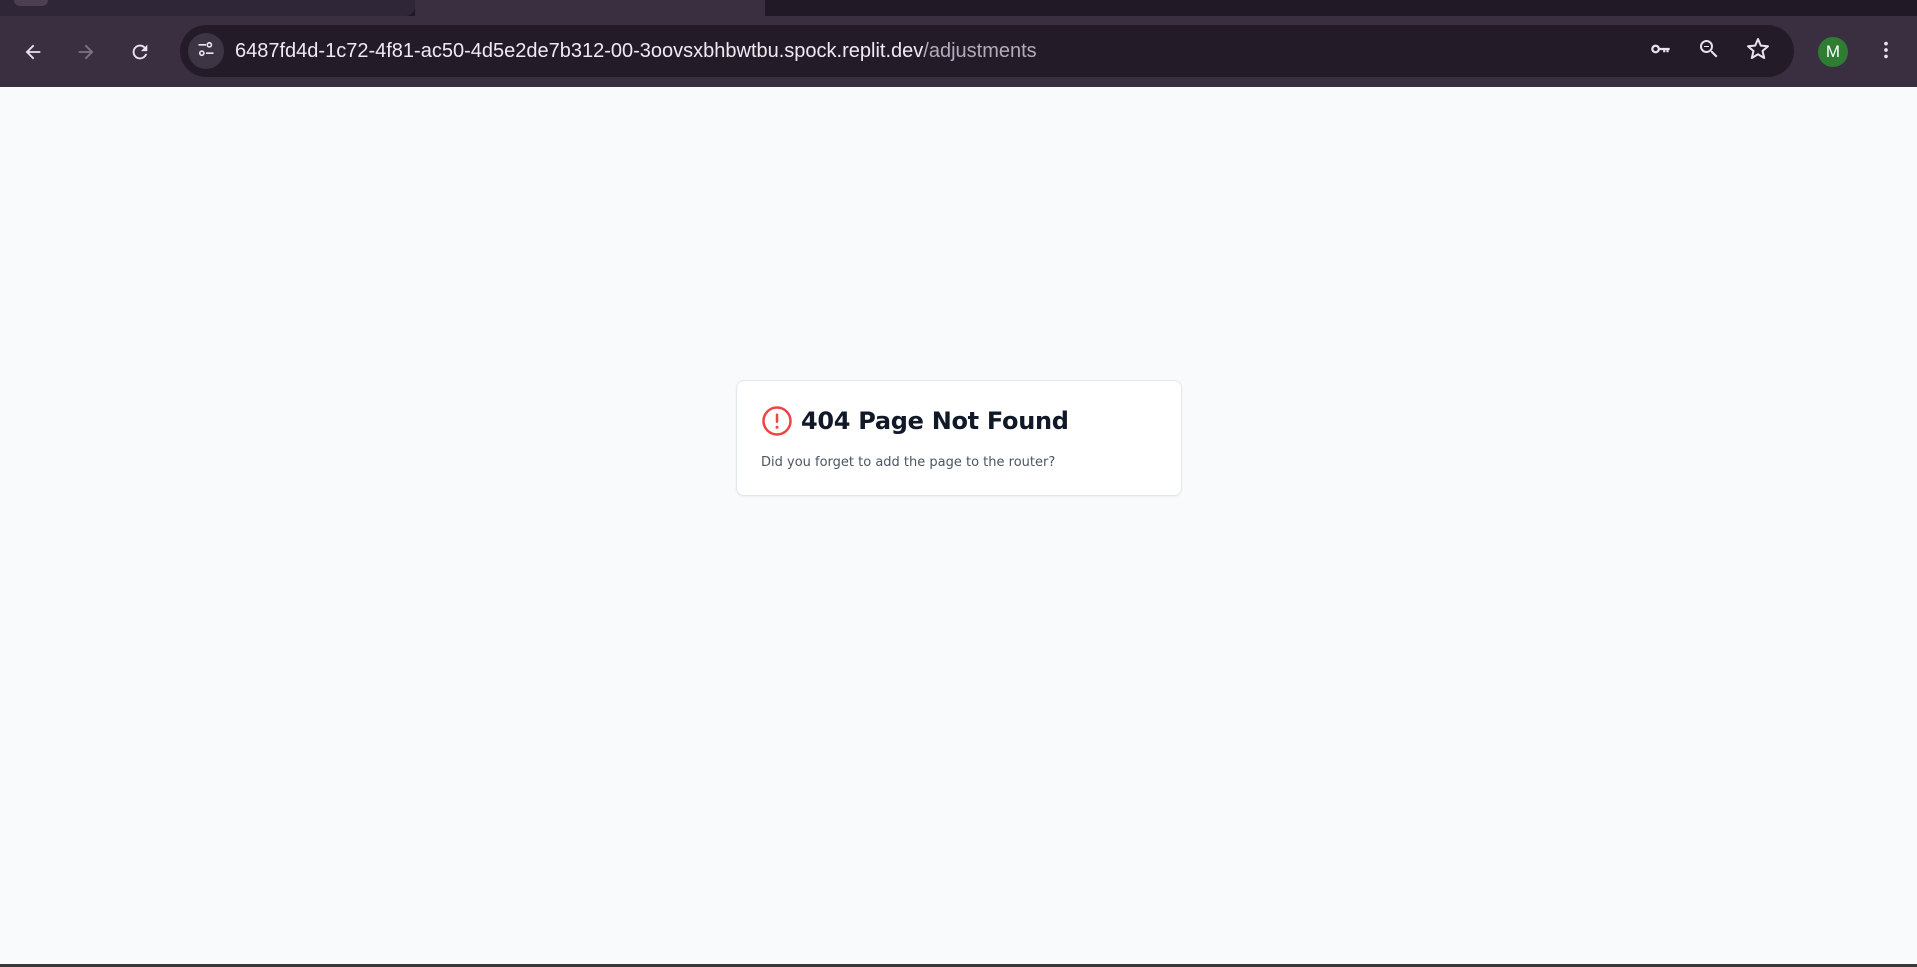  I want to click on tab-strip, so click(958, 8).